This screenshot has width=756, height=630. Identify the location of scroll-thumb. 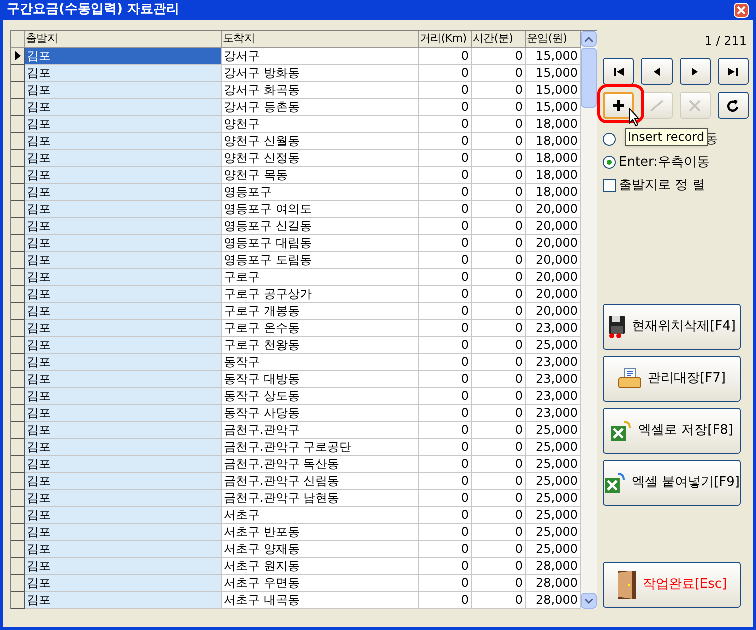
(589, 78).